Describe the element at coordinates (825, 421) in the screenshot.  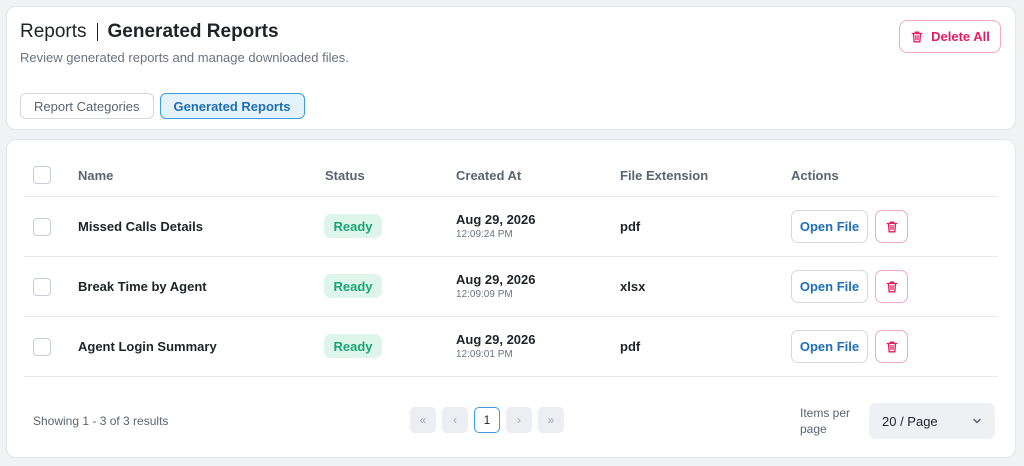
I see `items-per-page-label: Items per page` at that location.